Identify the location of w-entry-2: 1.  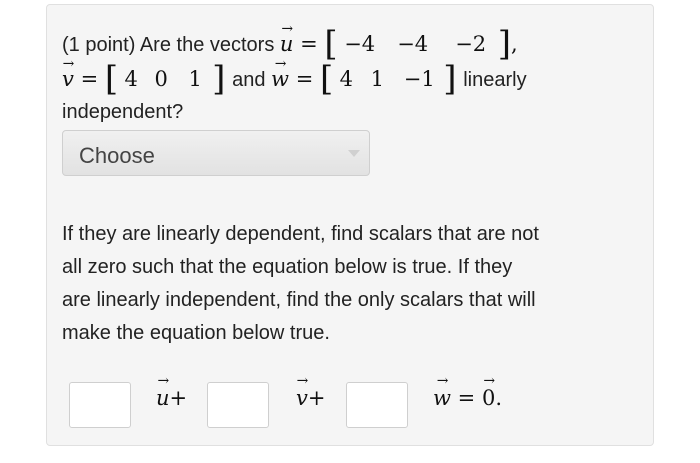
(377, 79).